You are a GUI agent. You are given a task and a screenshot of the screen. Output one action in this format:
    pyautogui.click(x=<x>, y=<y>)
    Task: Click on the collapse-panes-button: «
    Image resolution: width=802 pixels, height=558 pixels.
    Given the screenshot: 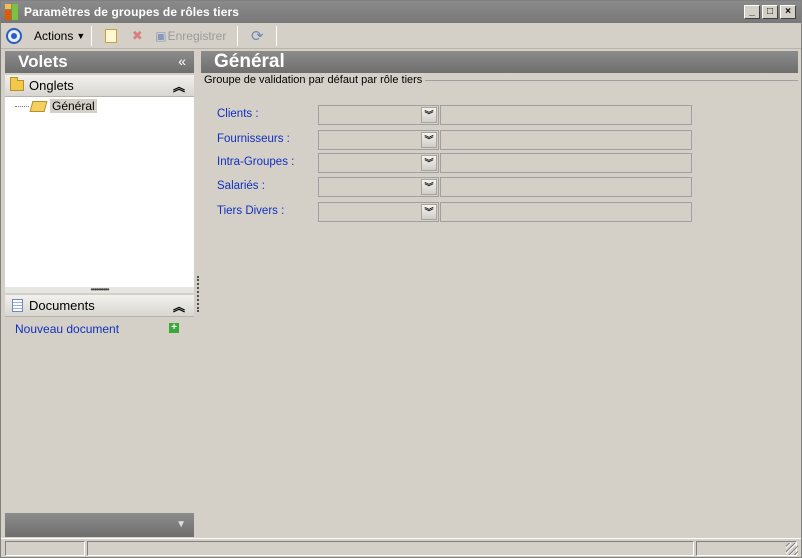 What is the action you would take?
    pyautogui.click(x=182, y=61)
    